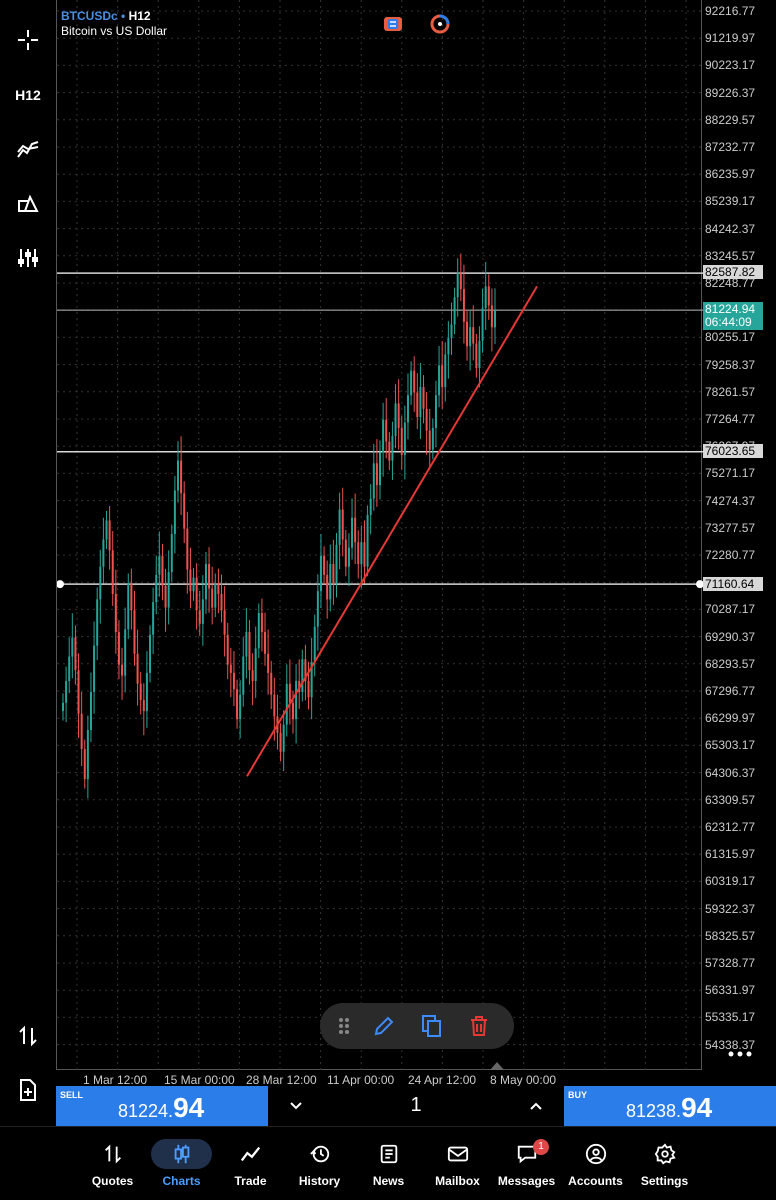 This screenshot has height=1200, width=776. Describe the element at coordinates (730, 718) in the screenshot. I see `price-tick: 66299.97` at that location.